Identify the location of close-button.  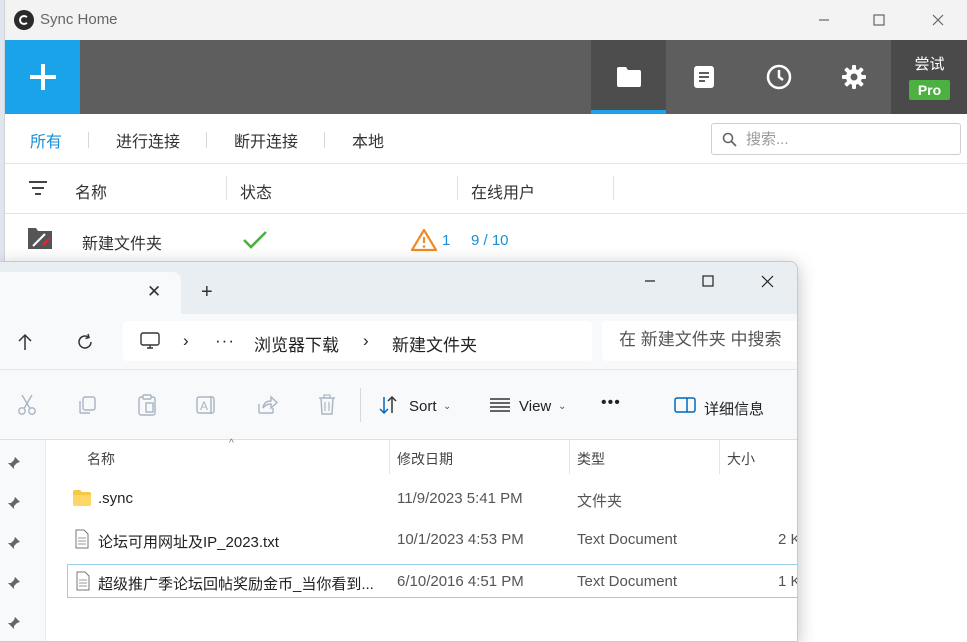
(938, 20).